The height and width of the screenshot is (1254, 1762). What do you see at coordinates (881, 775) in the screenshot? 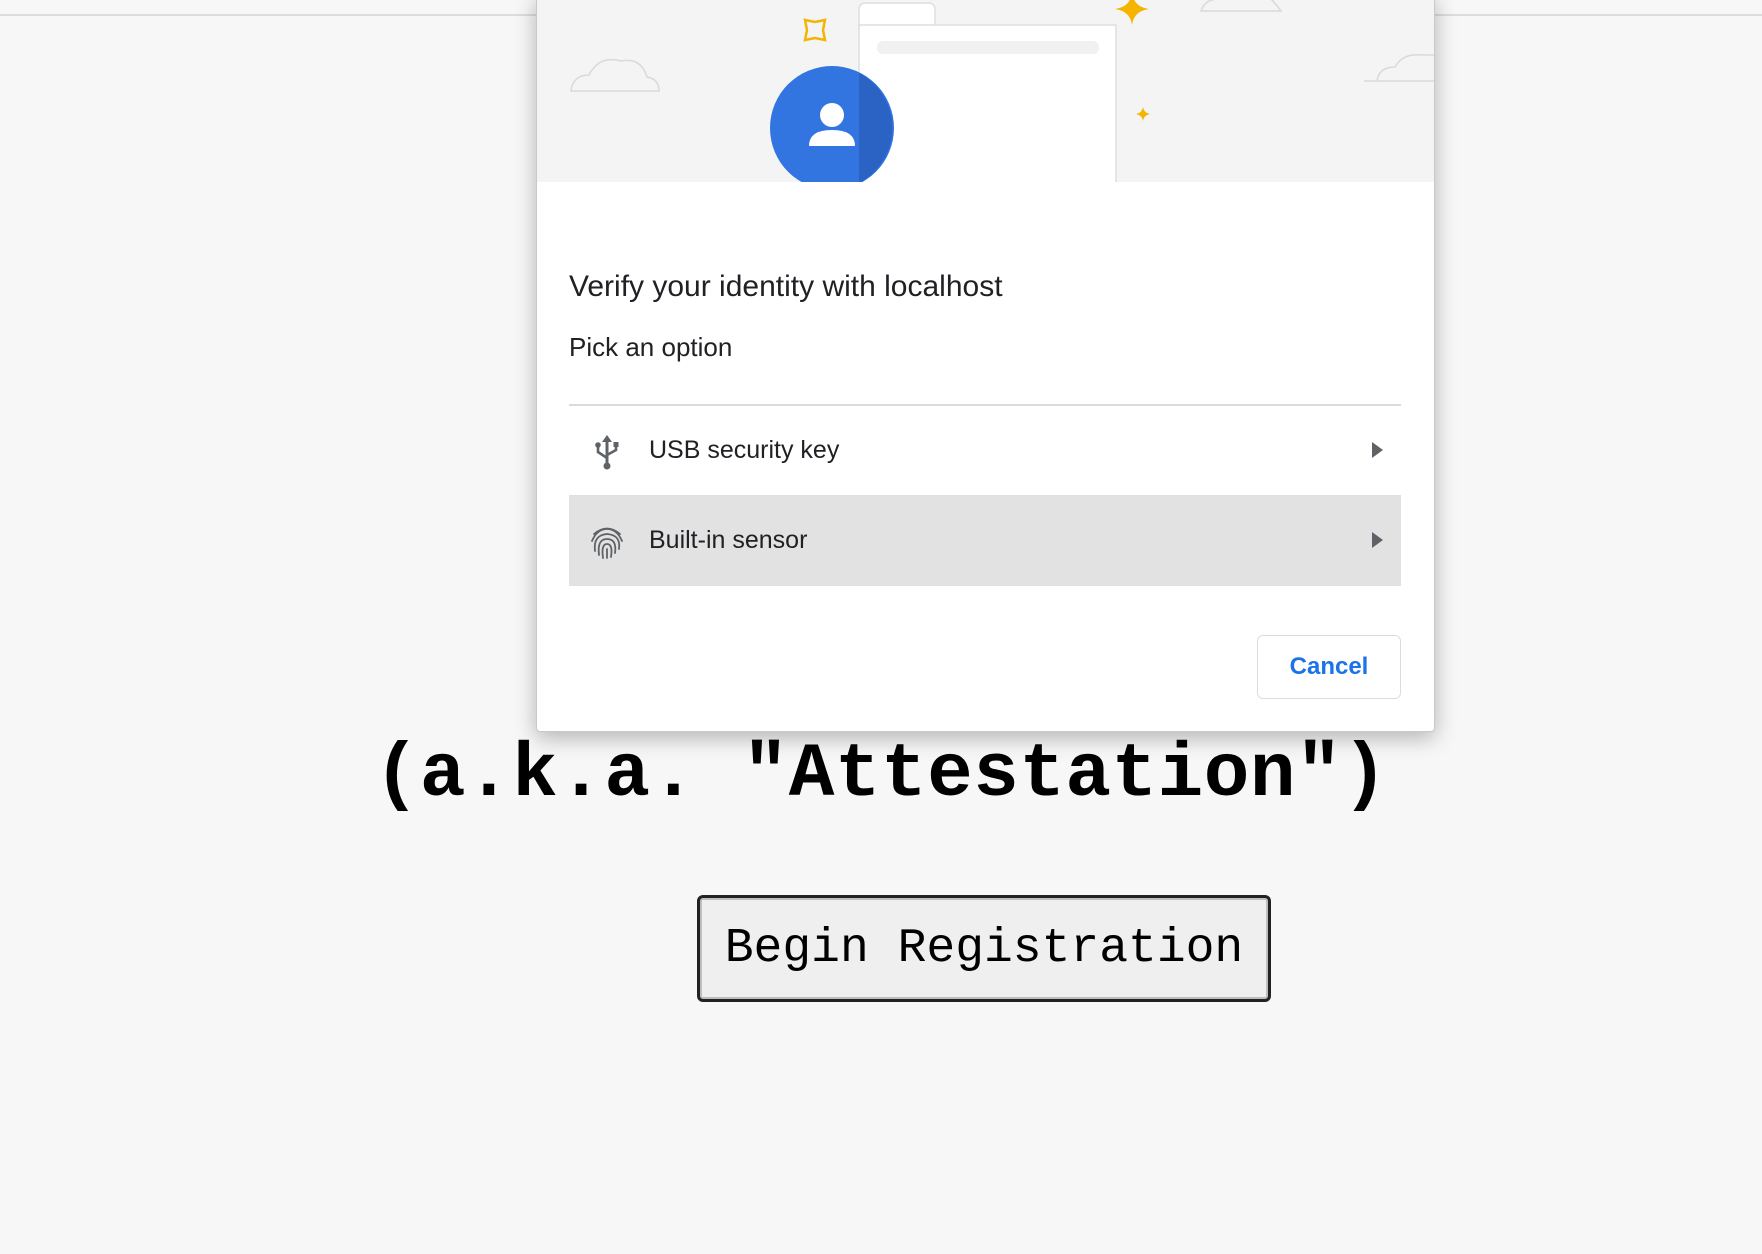
I see `attestation-heading: (a.k.a. "Attestation")` at bounding box center [881, 775].